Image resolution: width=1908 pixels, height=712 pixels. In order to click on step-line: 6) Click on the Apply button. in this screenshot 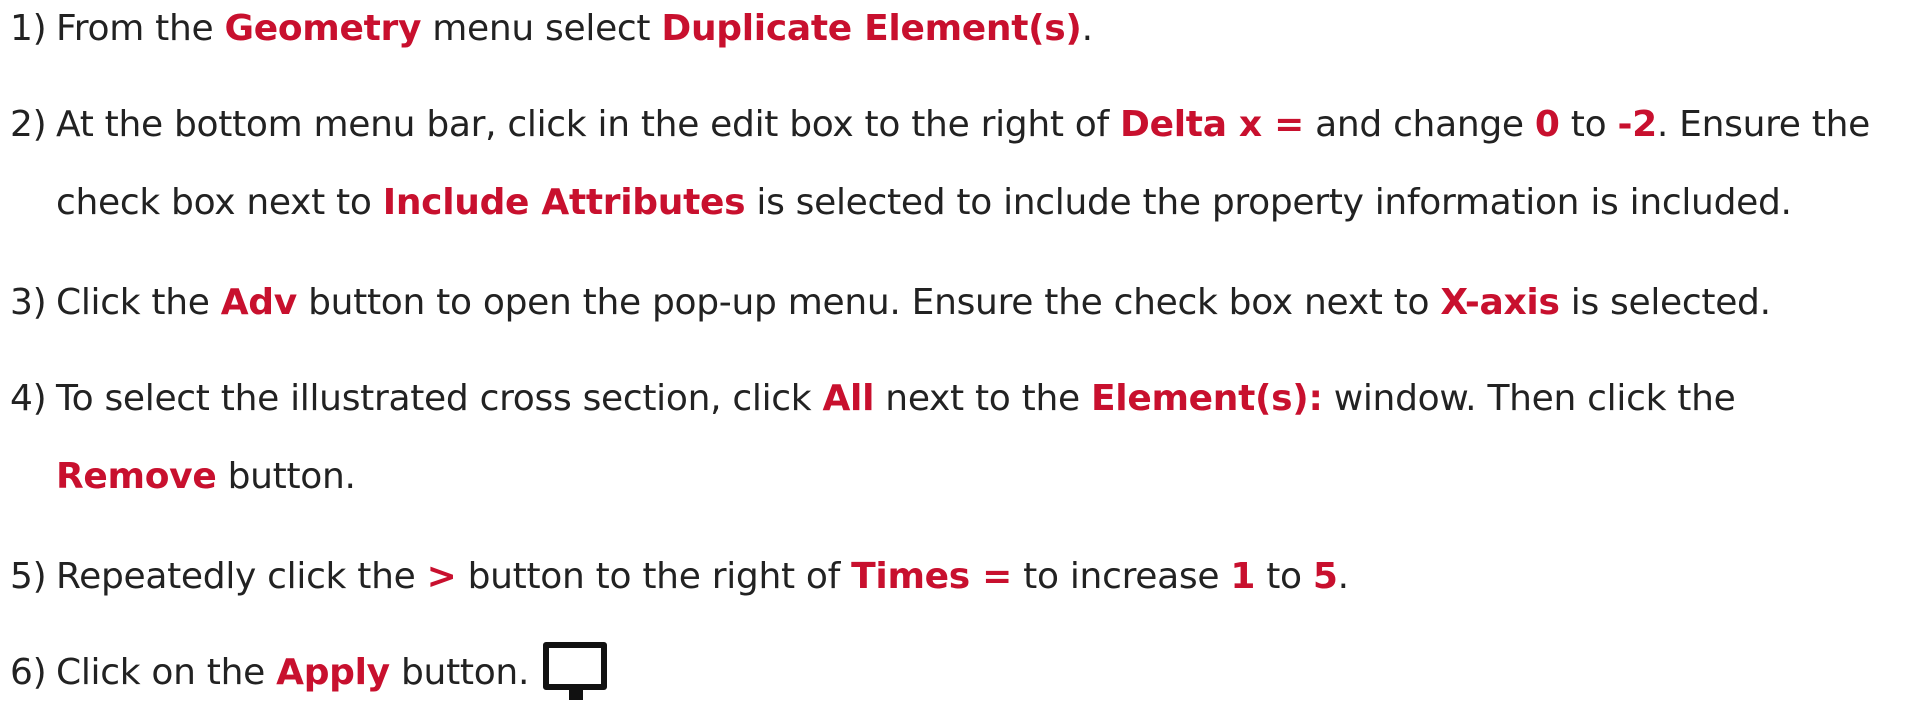, I will do `click(309, 673)`.